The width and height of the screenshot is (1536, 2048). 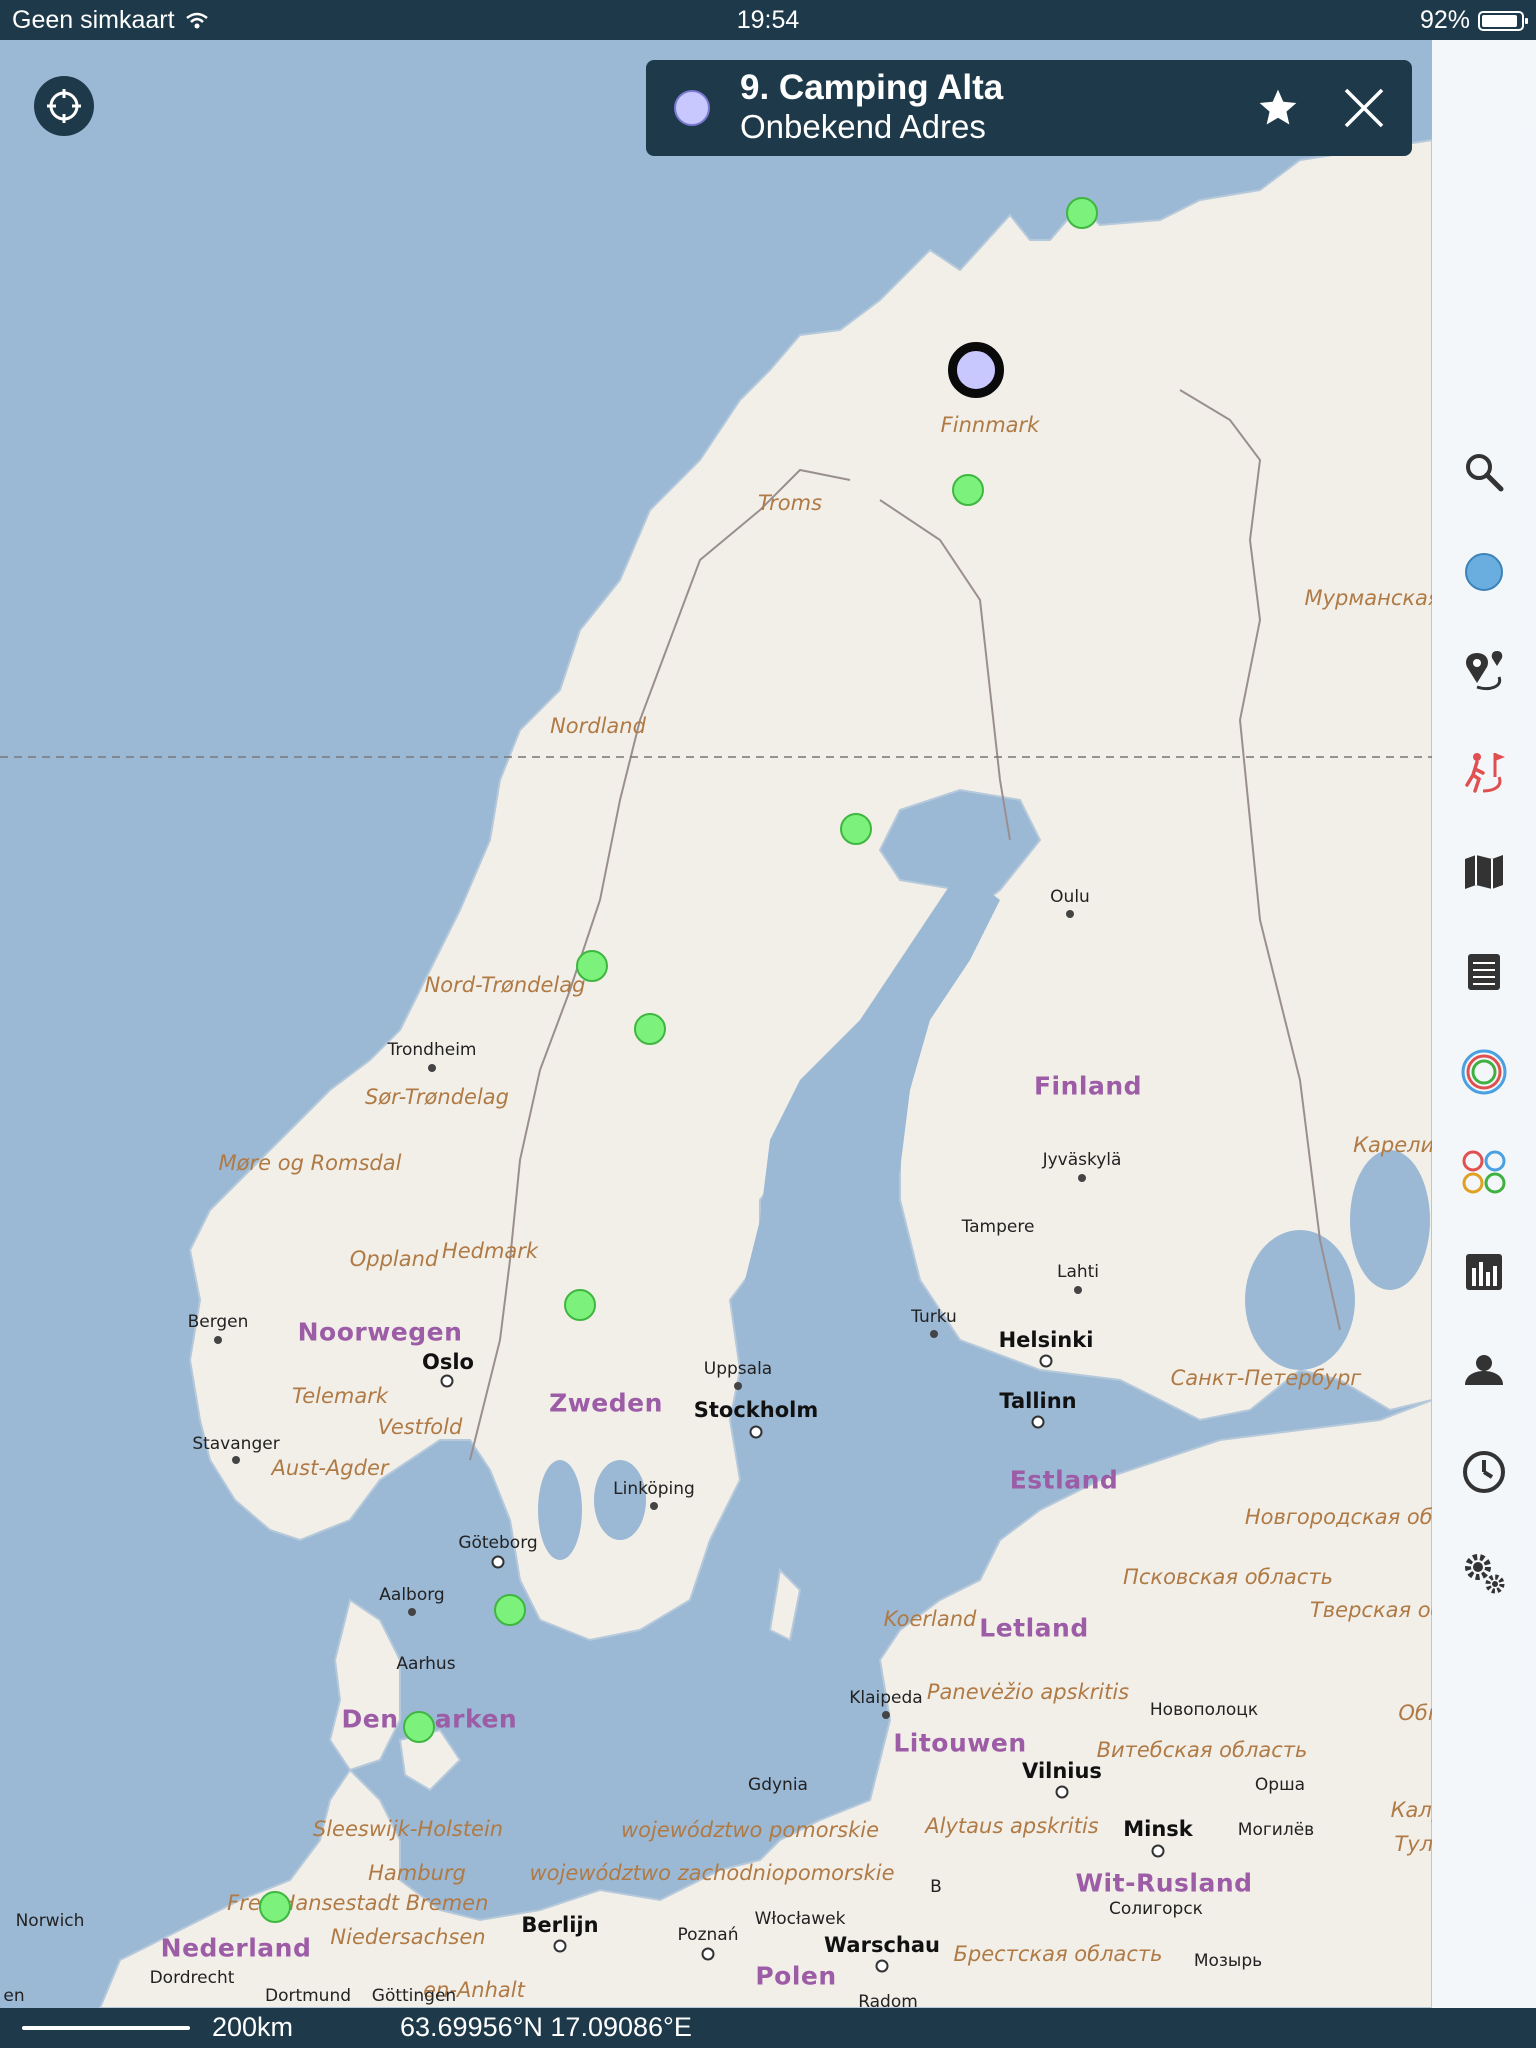 I want to click on chart-icon, so click(x=1484, y=1272).